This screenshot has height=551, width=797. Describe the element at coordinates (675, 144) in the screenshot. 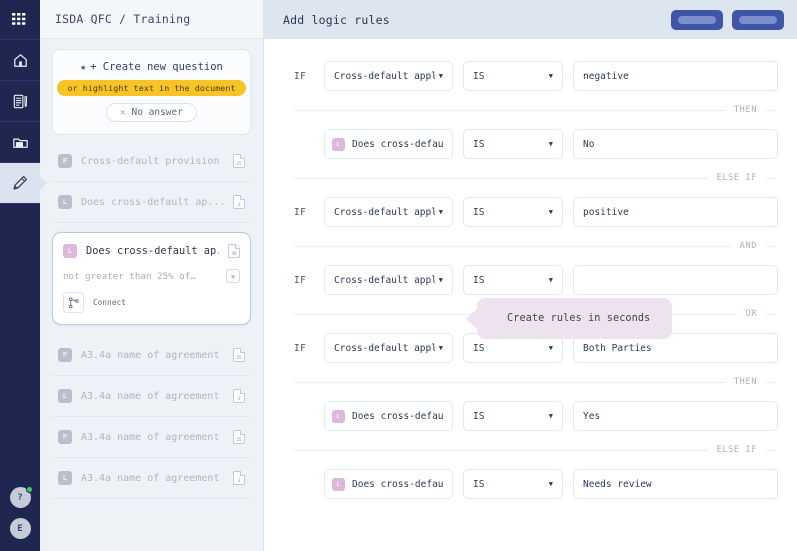

I see `rule-value-input: No` at that location.